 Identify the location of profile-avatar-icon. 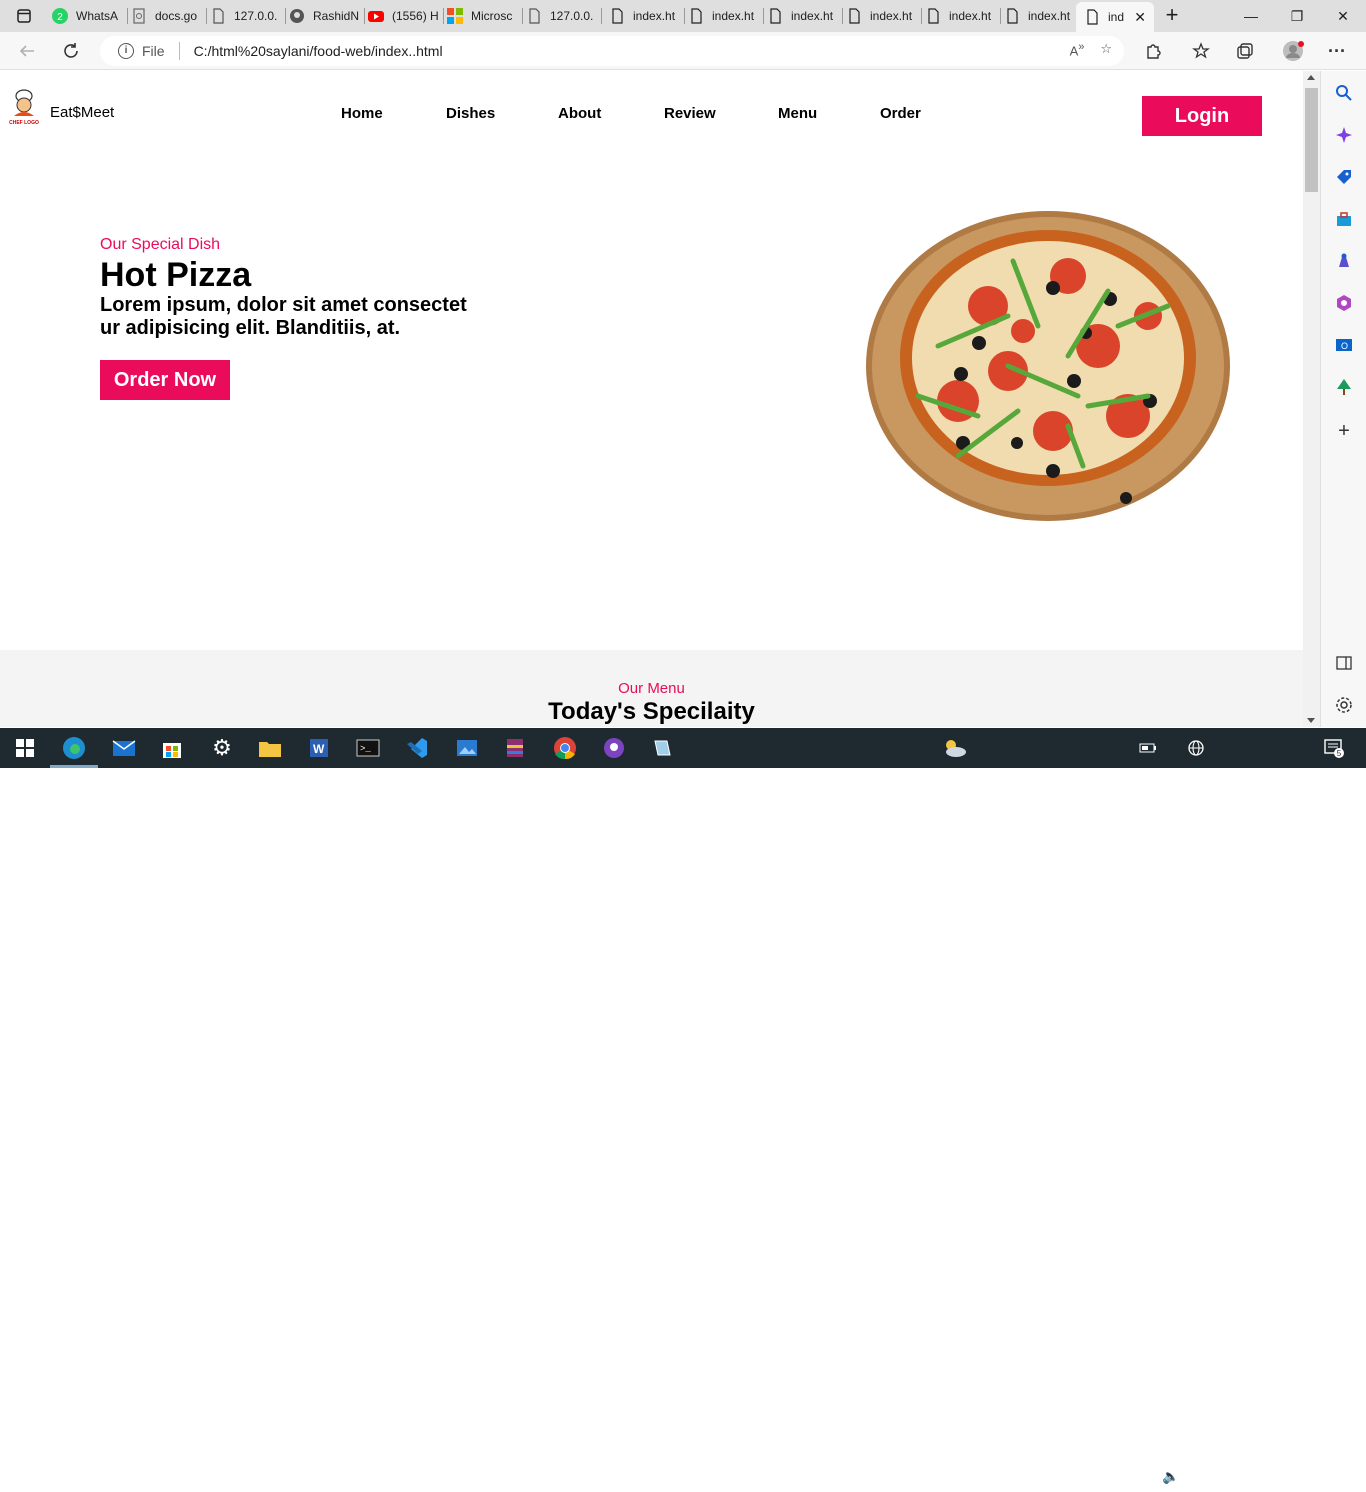
(1293, 51).